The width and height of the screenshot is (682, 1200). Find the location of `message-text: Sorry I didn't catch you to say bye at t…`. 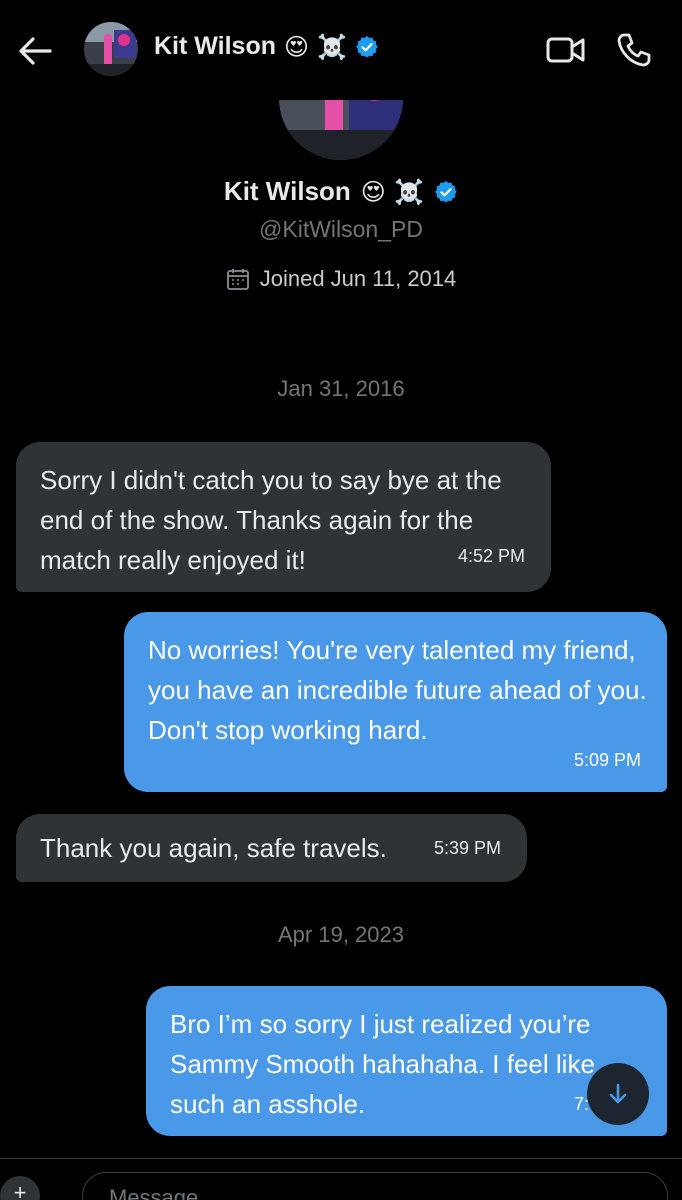

message-text: Sorry I didn't catch you to say bye at t… is located at coordinates (271, 520).